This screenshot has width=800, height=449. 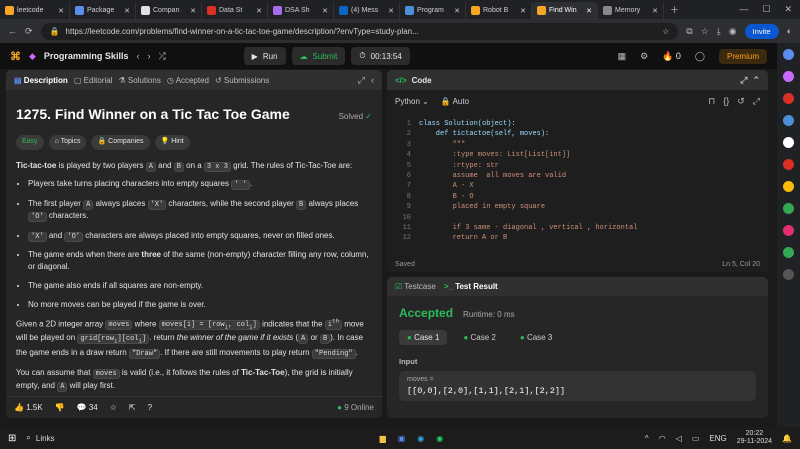 What do you see at coordinates (761, 31) in the screenshot?
I see `invite-button: Invite` at bounding box center [761, 31].